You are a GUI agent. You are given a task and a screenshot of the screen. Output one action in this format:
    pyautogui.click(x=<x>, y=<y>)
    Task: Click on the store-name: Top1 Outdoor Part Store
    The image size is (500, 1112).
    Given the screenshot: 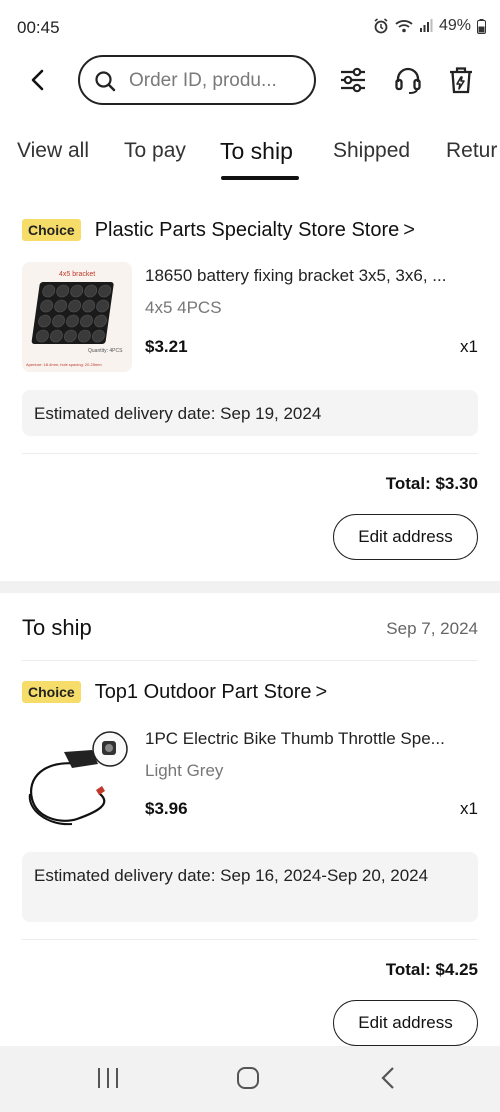 What is the action you would take?
    pyautogui.click(x=203, y=691)
    